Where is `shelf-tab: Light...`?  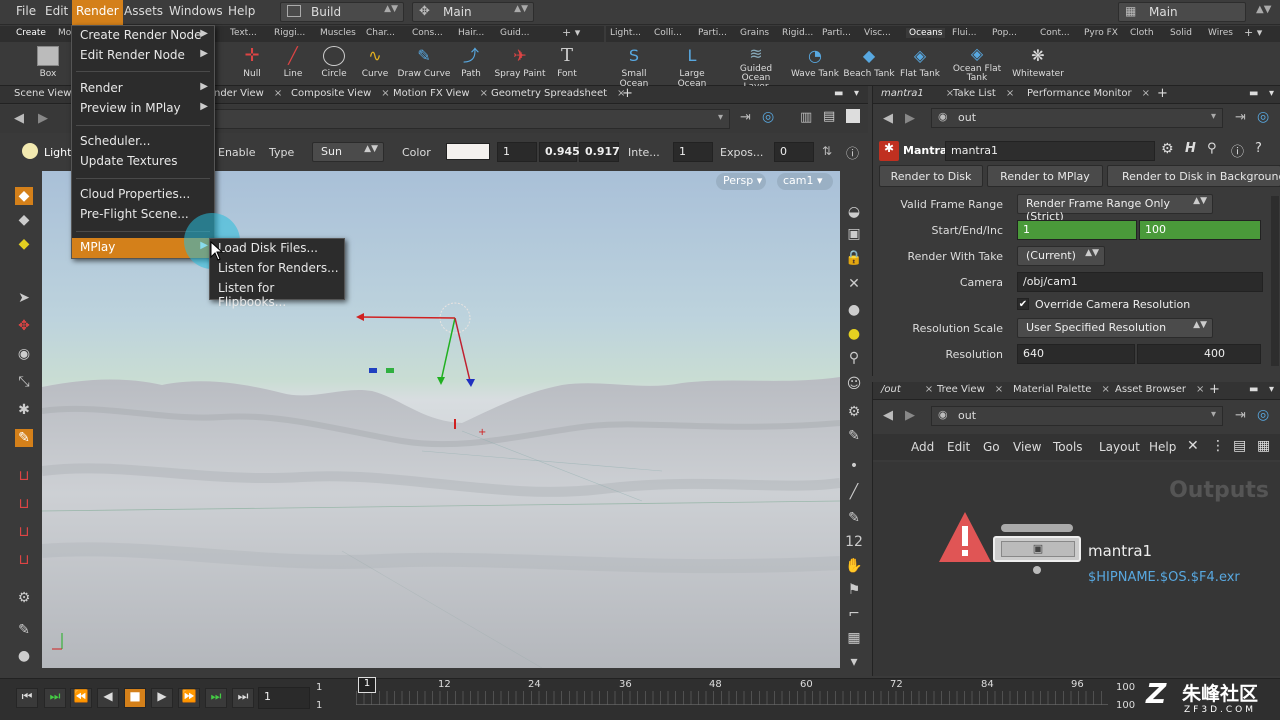 shelf-tab: Light... is located at coordinates (625, 33).